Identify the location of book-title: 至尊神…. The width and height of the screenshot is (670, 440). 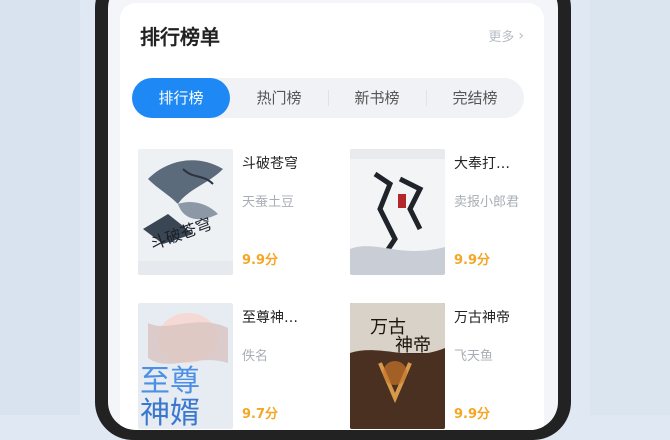
(270, 318).